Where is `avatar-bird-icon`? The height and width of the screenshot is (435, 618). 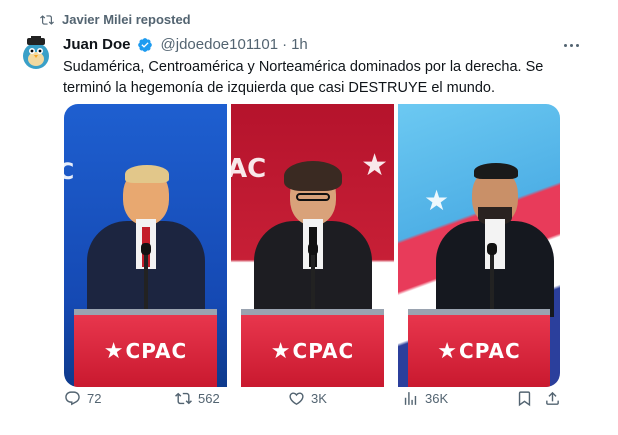 avatar-bird-icon is located at coordinates (36, 52).